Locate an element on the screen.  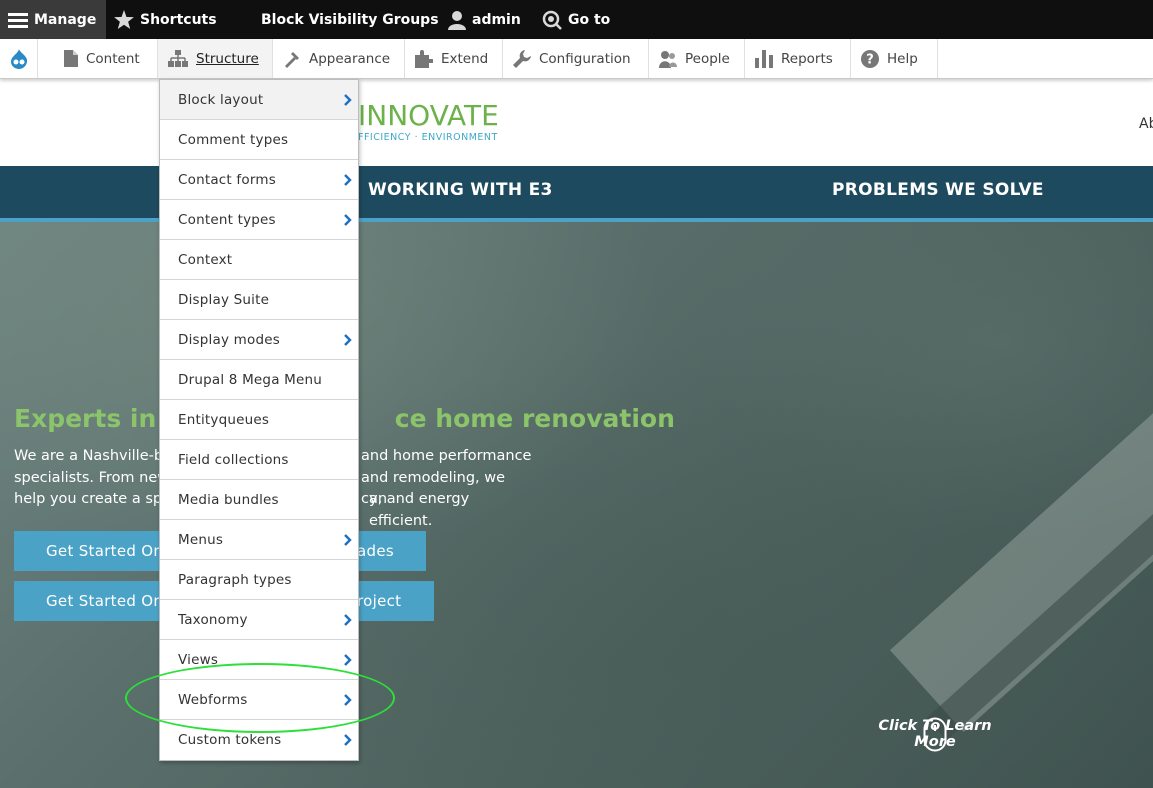
tab-help: ? Help is located at coordinates (894, 58).